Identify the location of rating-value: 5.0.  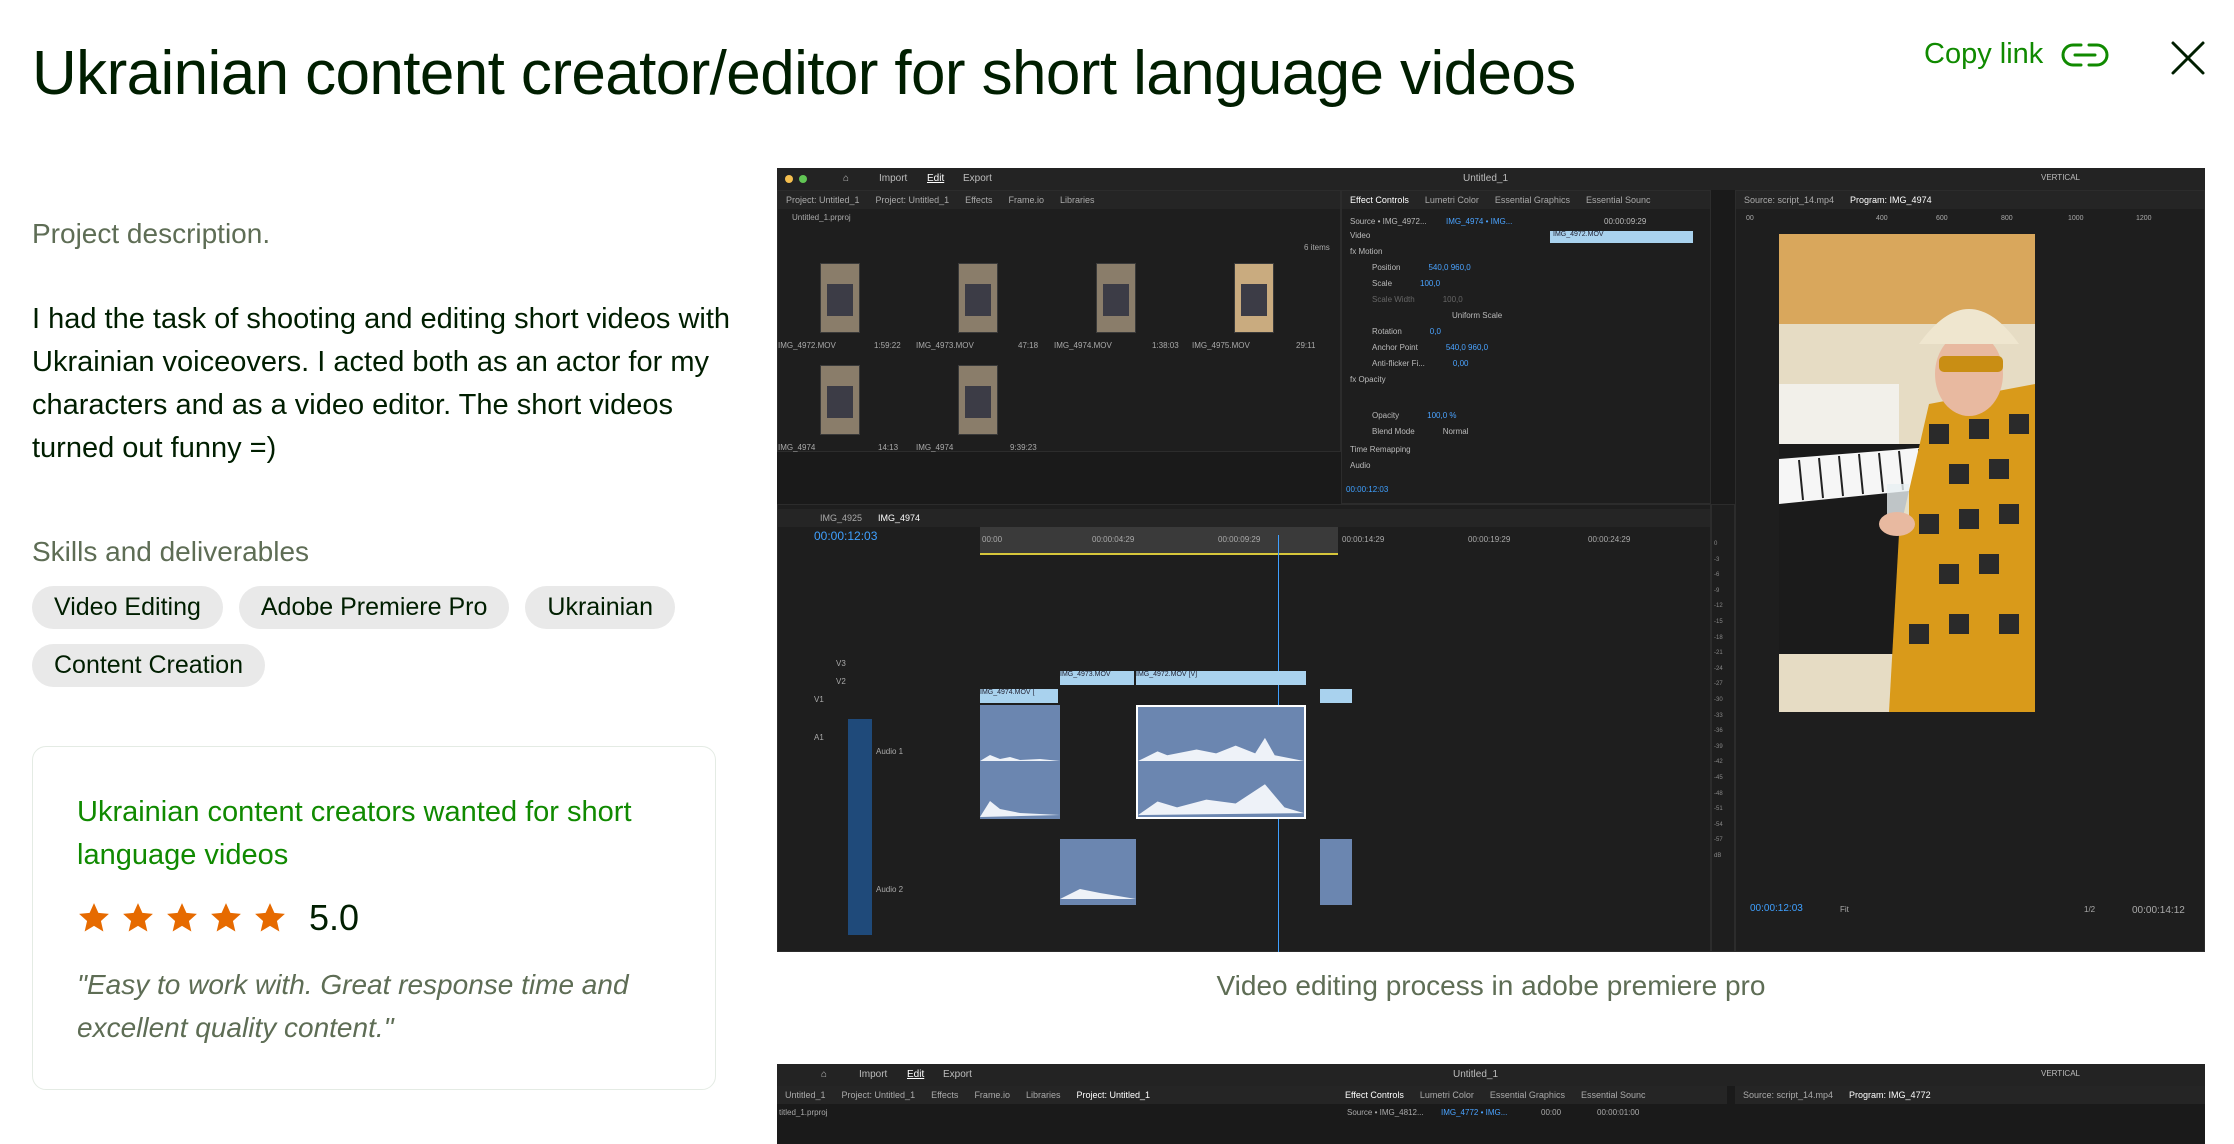
(334, 917).